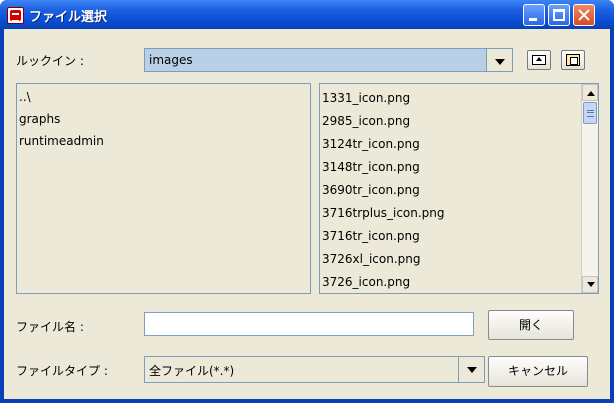  I want to click on list-item: runtimeadmin, so click(61, 141).